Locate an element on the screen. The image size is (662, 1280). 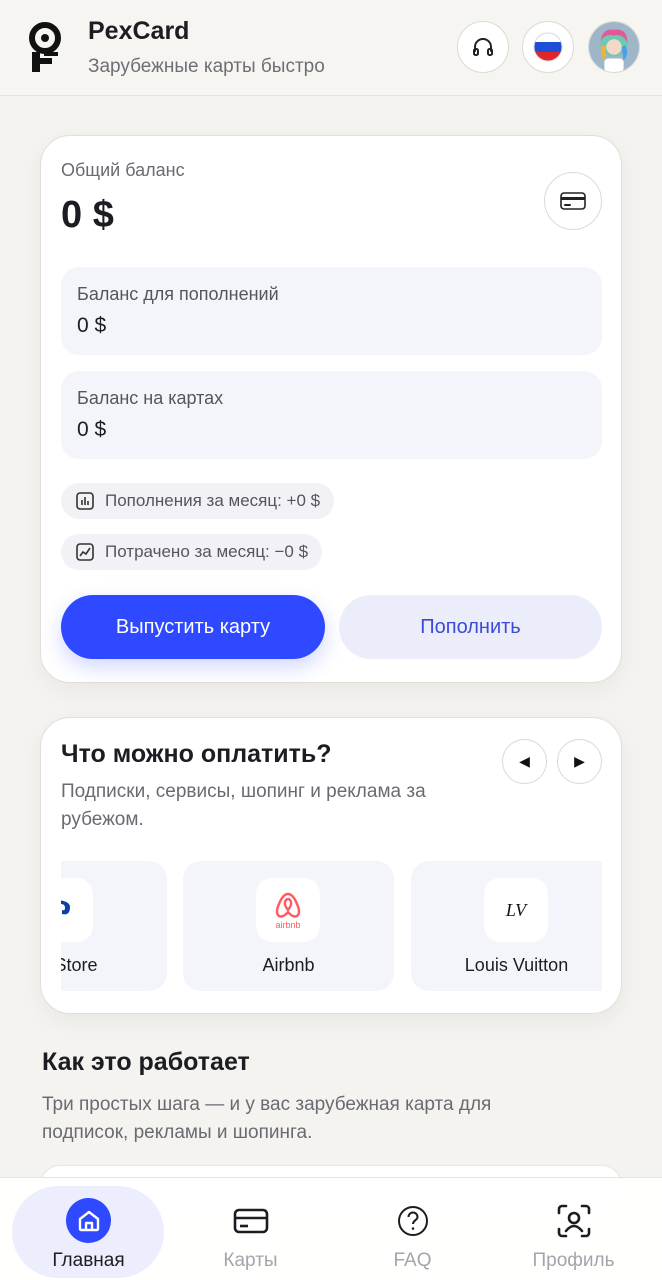
merchant-name: ion Store is located at coordinates (79, 965).